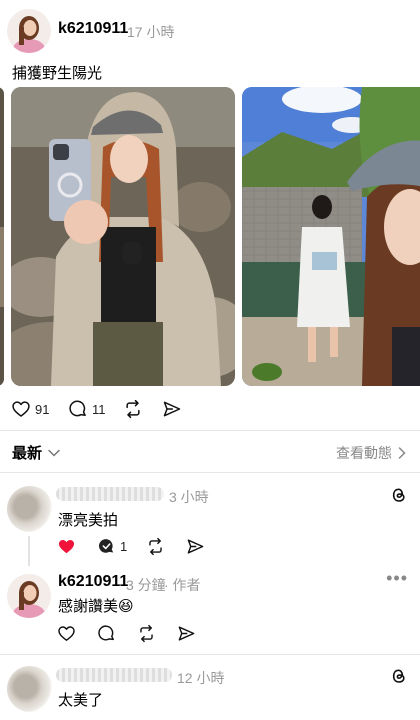  What do you see at coordinates (397, 578) in the screenshot?
I see `more-options-icon: •••` at bounding box center [397, 578].